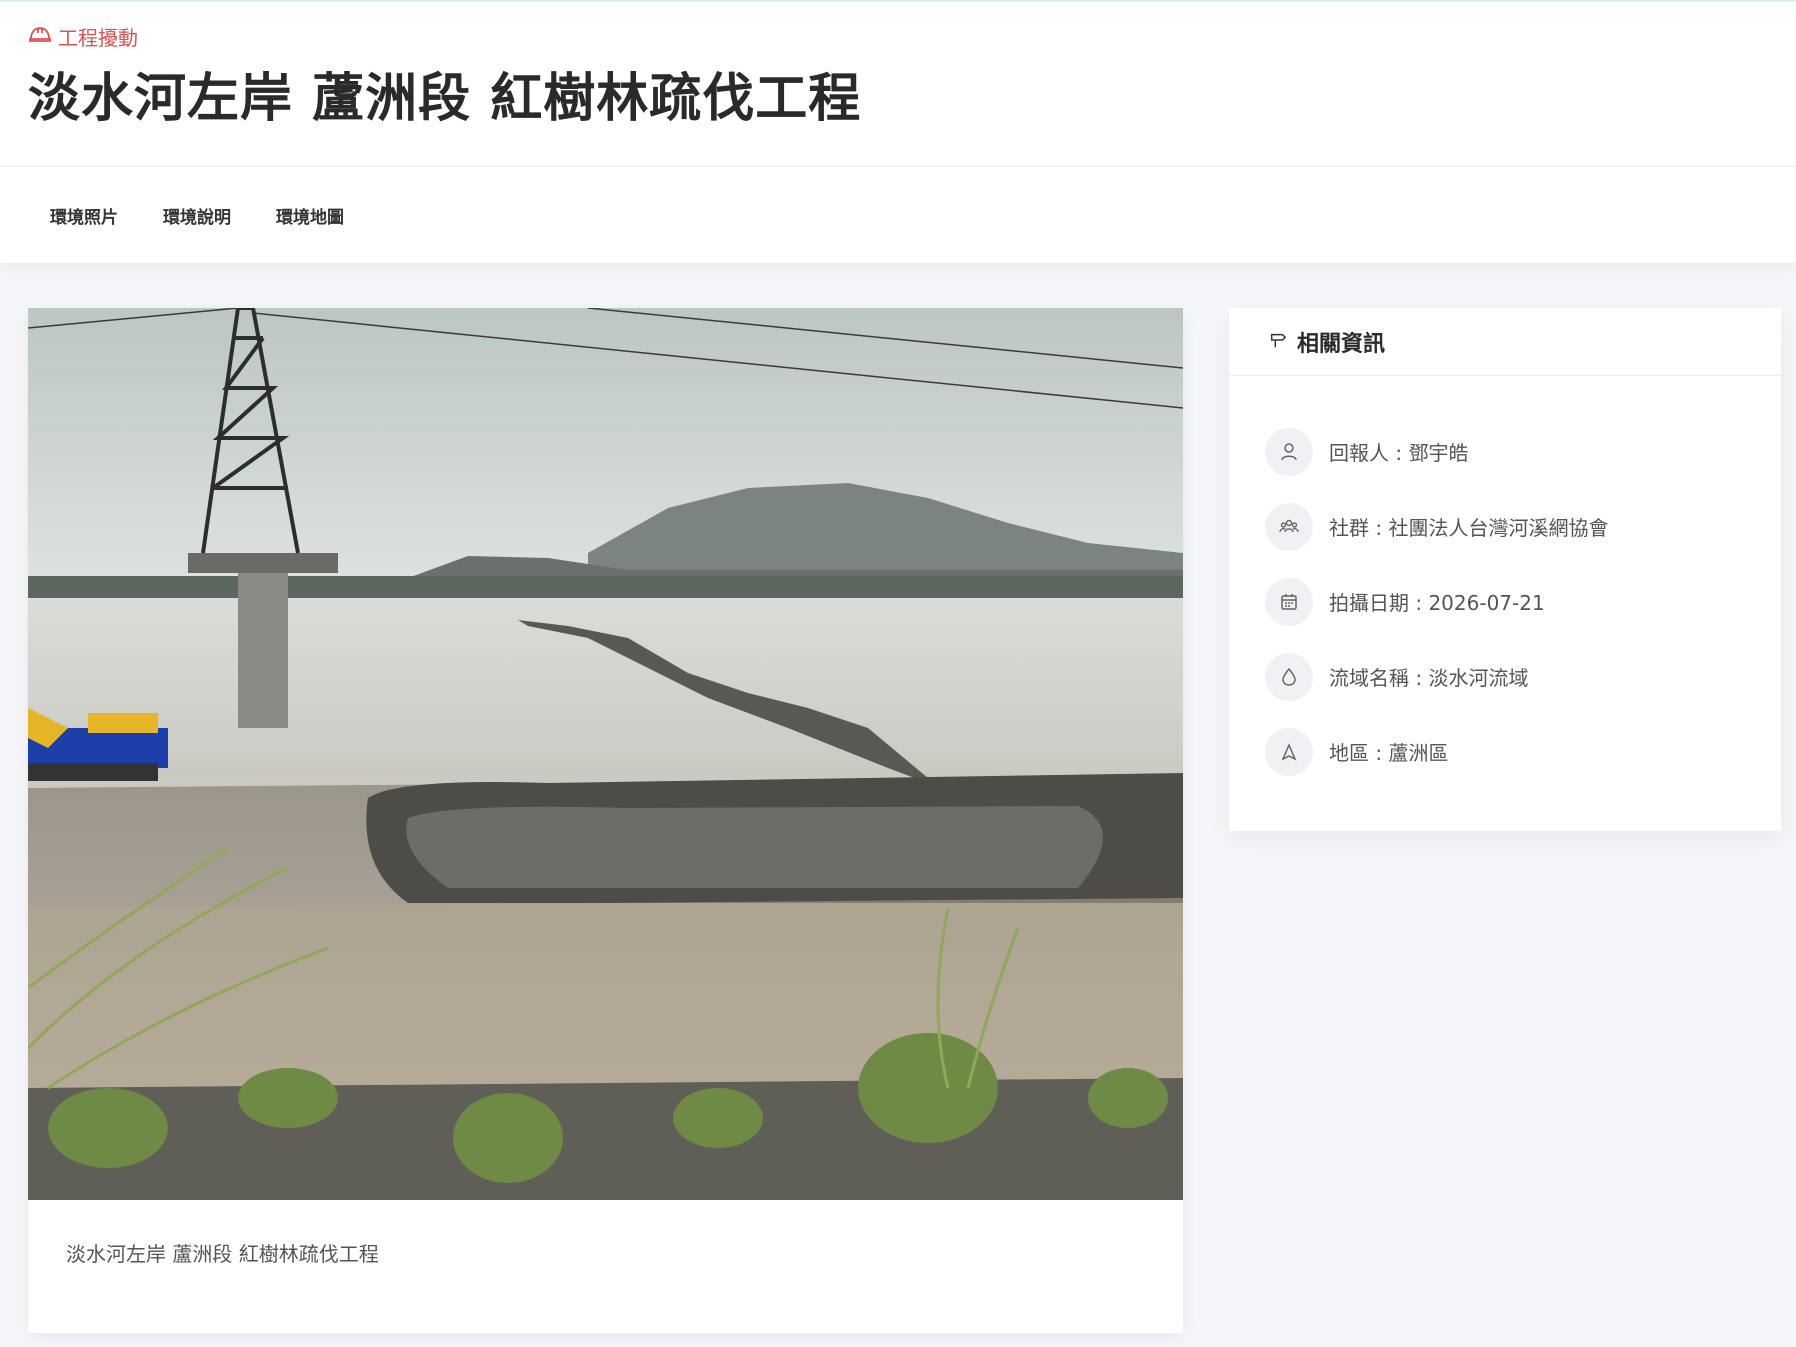 The height and width of the screenshot is (1347, 1796). What do you see at coordinates (98, 37) in the screenshot?
I see `category-text: 工程擾動` at bounding box center [98, 37].